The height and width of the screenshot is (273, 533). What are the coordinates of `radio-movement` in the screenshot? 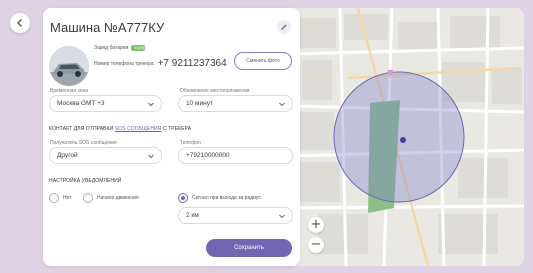 It's located at (88, 198).